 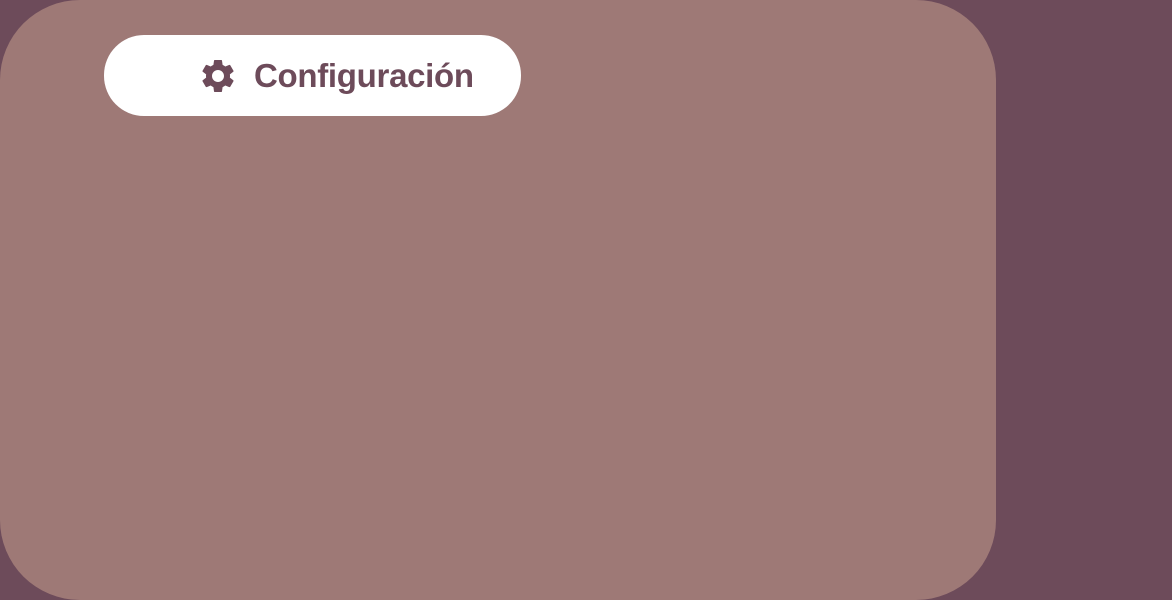 What do you see at coordinates (218, 76) in the screenshot?
I see `gear-icon` at bounding box center [218, 76].